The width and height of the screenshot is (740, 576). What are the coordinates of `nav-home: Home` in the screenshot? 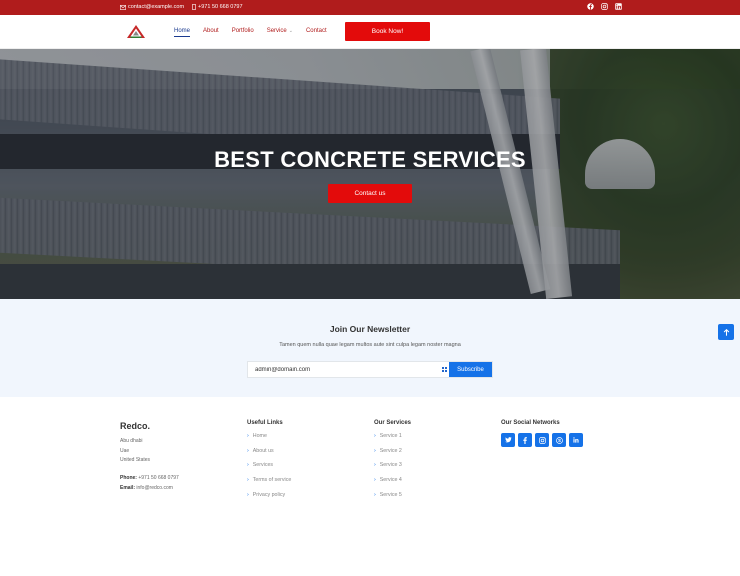 It's located at (182, 32).